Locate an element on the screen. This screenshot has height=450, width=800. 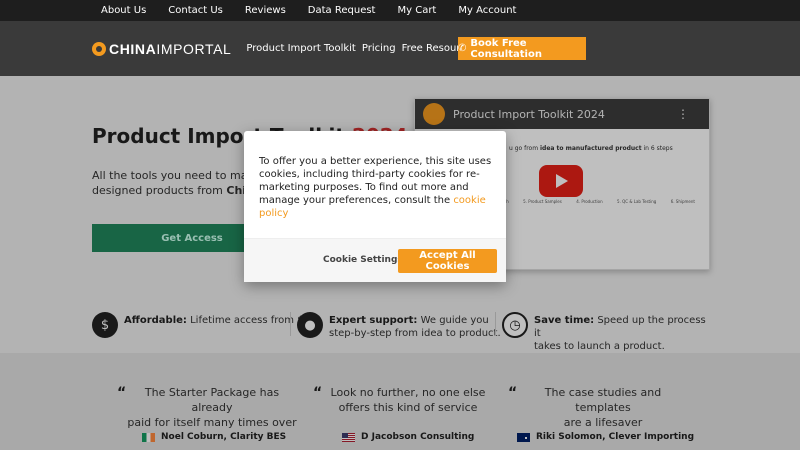
nav-contact-us: Contact Us is located at coordinates (195, 10).